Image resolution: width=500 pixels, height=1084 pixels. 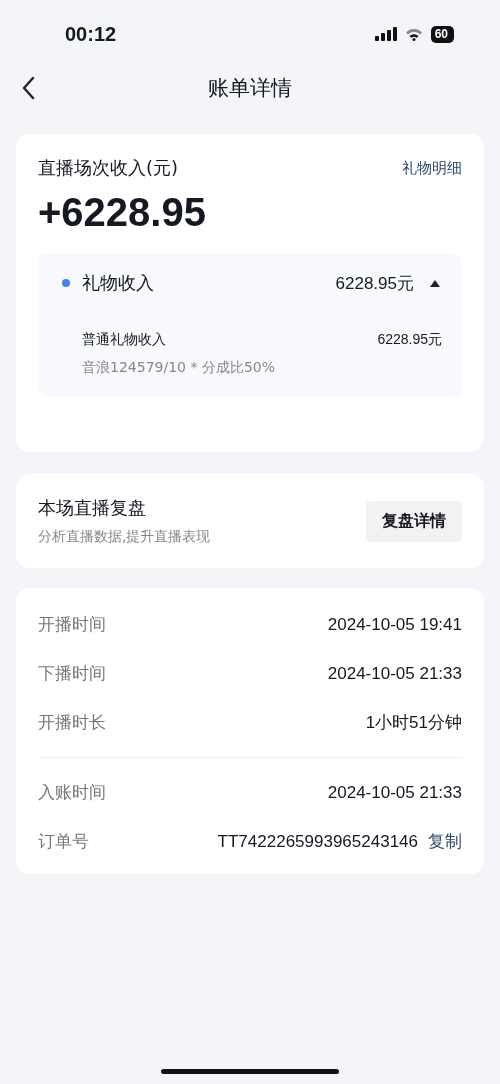 I want to click on info-label: 入账时间, so click(x=72, y=792).